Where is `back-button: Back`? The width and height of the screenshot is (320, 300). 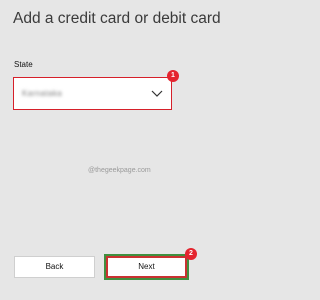
back-button: Back is located at coordinates (54, 267).